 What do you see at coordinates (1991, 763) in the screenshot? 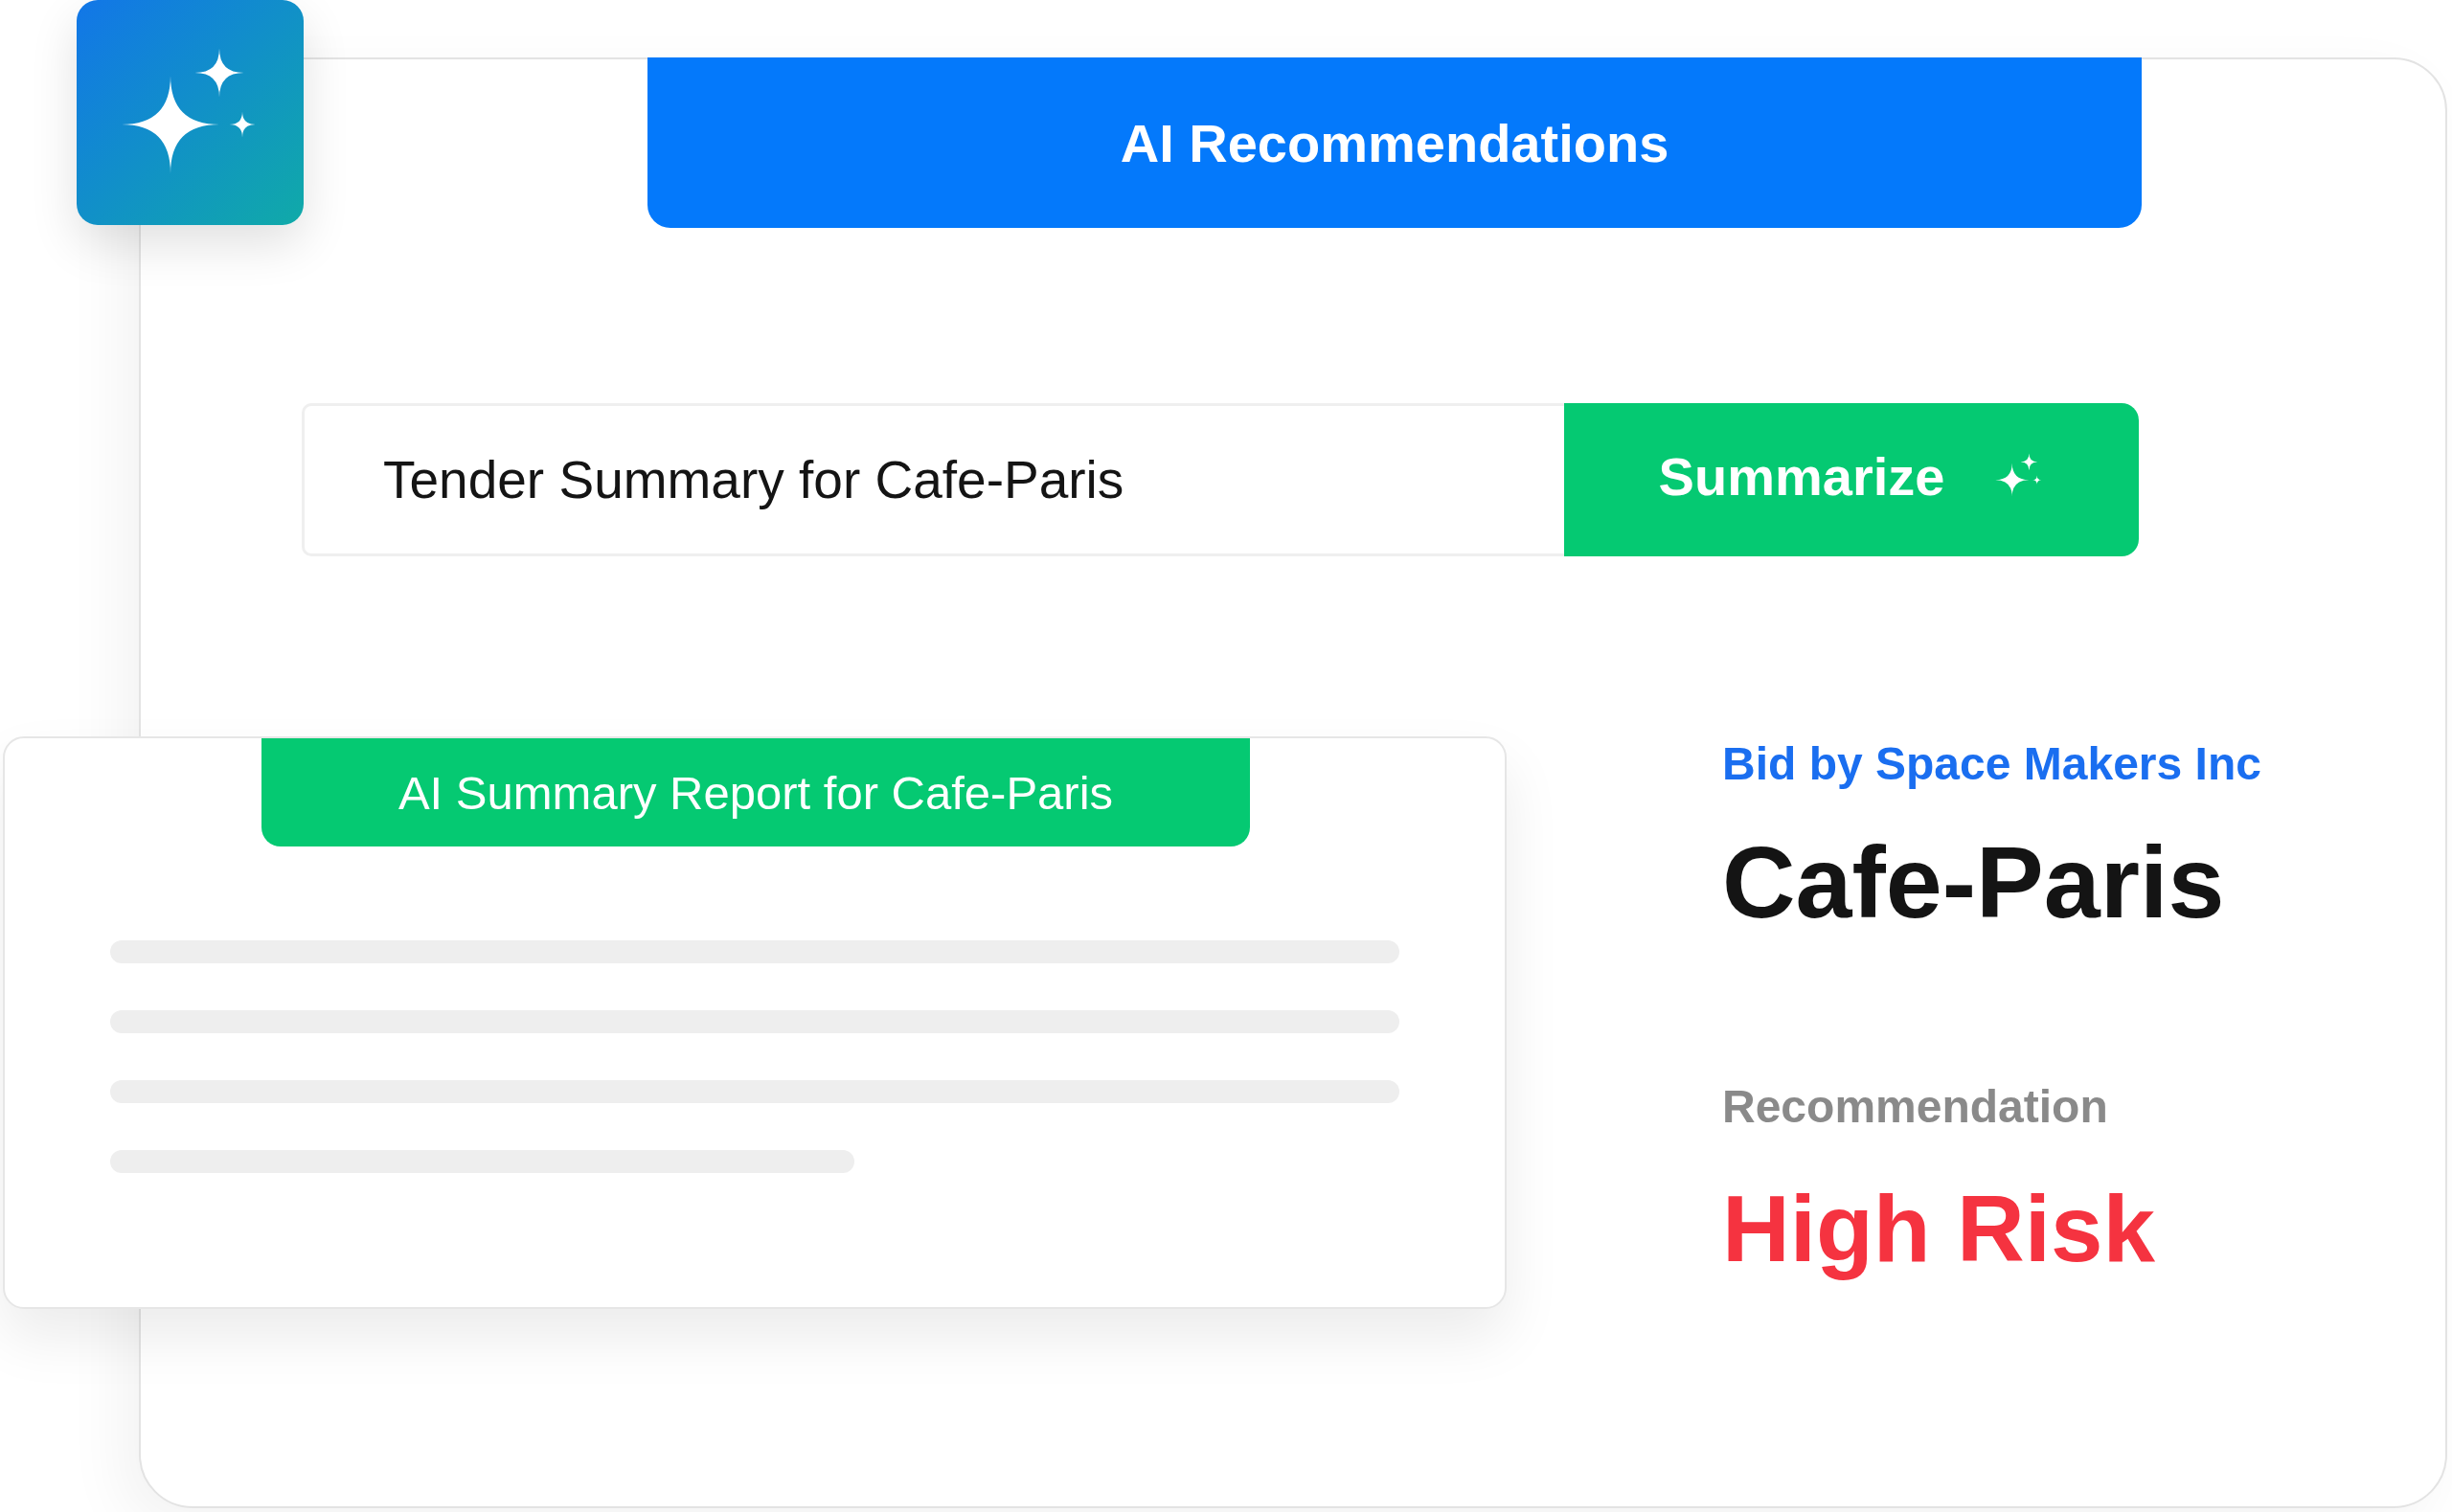
I see `bidder-name: Bid by Space Makers Inc` at bounding box center [1991, 763].